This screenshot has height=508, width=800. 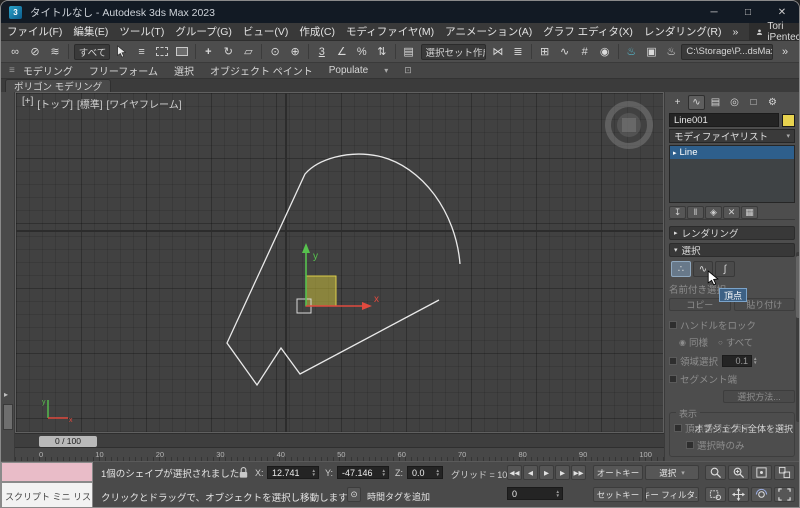 What do you see at coordinates (123, 70) in the screenshot?
I see `ribbon-tab-freeform: フリーフォーム` at bounding box center [123, 70].